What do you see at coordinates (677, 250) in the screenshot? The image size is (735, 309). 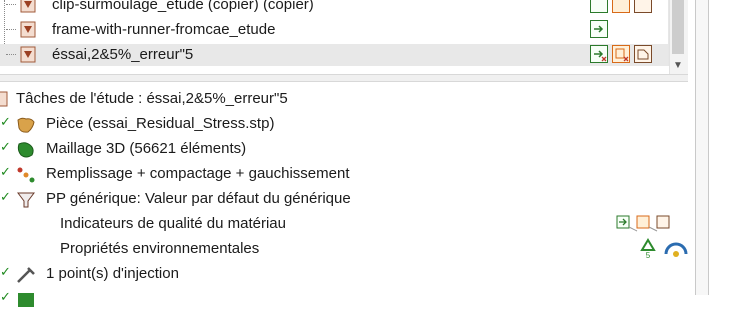 I see `environment-gauge-icon` at bounding box center [677, 250].